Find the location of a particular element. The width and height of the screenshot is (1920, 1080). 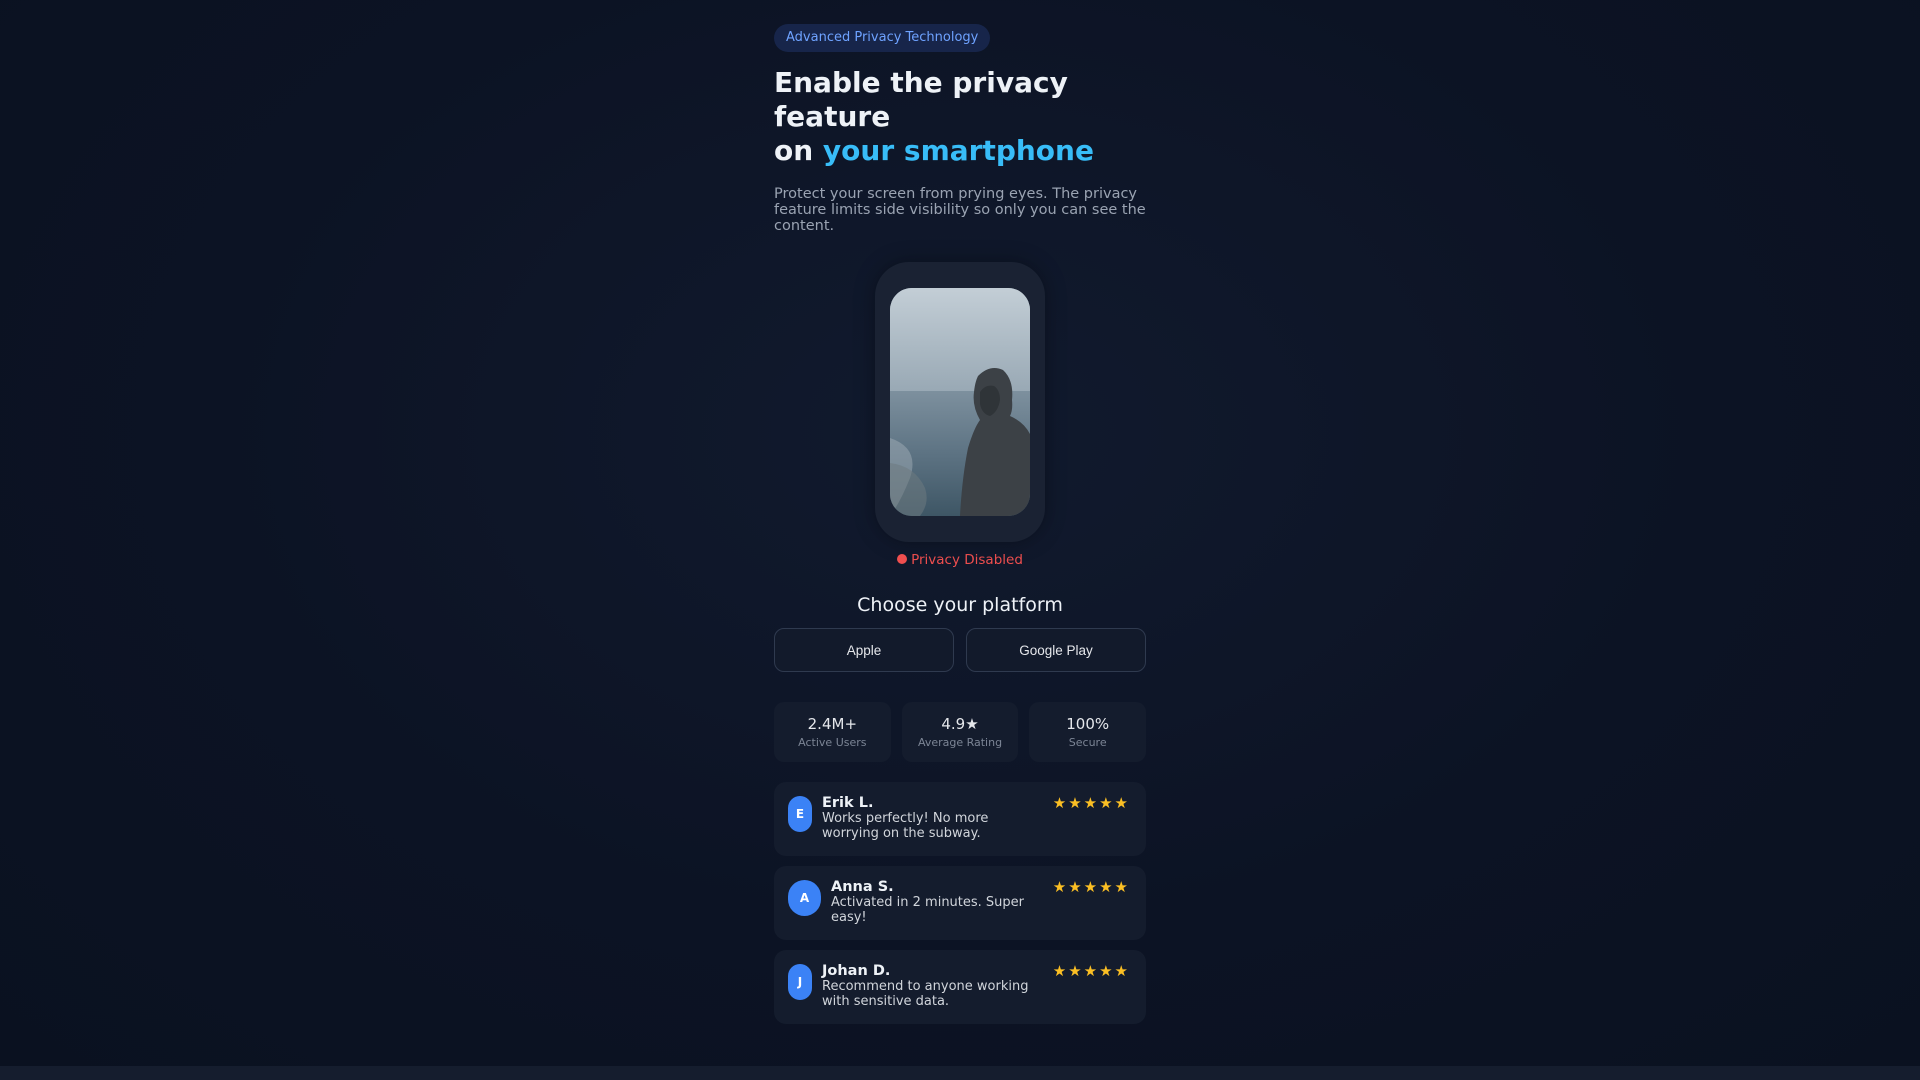

stat-active-users: 2.4M+ Active Users is located at coordinates (832, 732).